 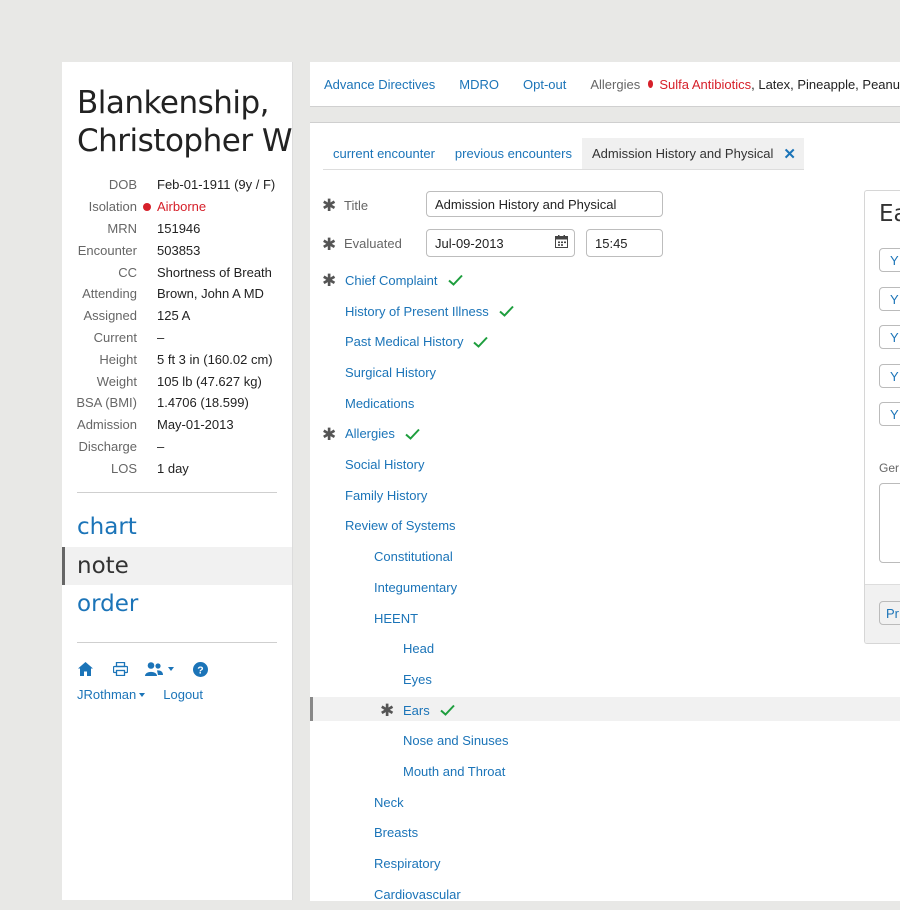 What do you see at coordinates (127, 272) in the screenshot?
I see `demographic-label: CC` at bounding box center [127, 272].